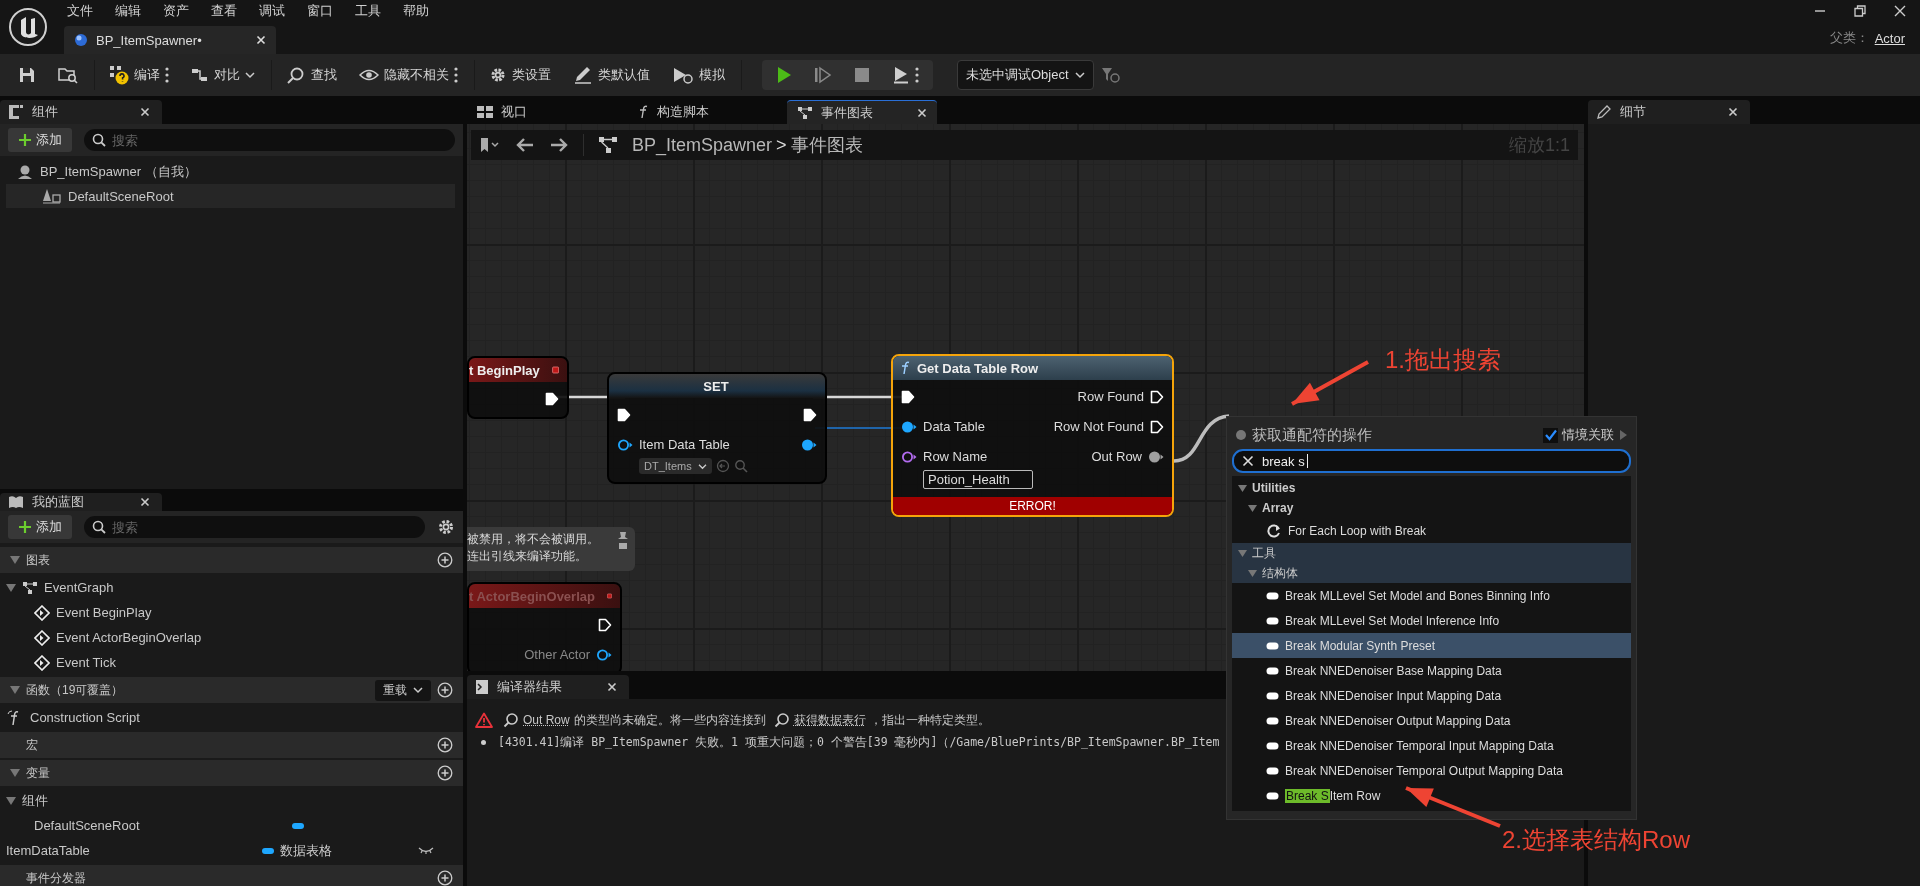 The width and height of the screenshot is (1920, 886). Describe the element at coordinates (1431, 720) in the screenshot. I see `menu-action: Break NNEDenoiser Output Mapping Data` at that location.